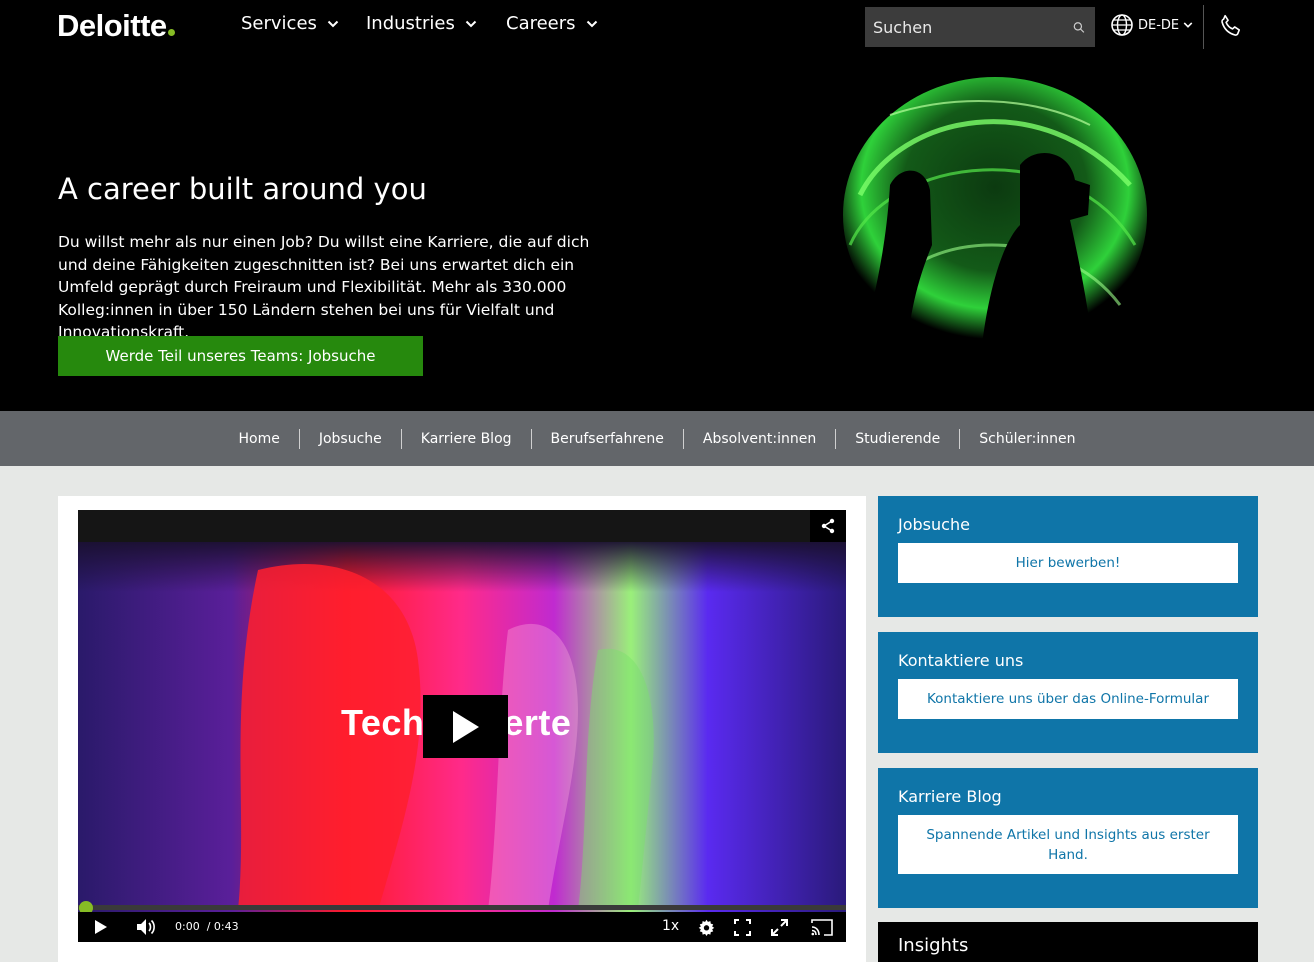  I want to click on header-divider, so click(1203, 27).